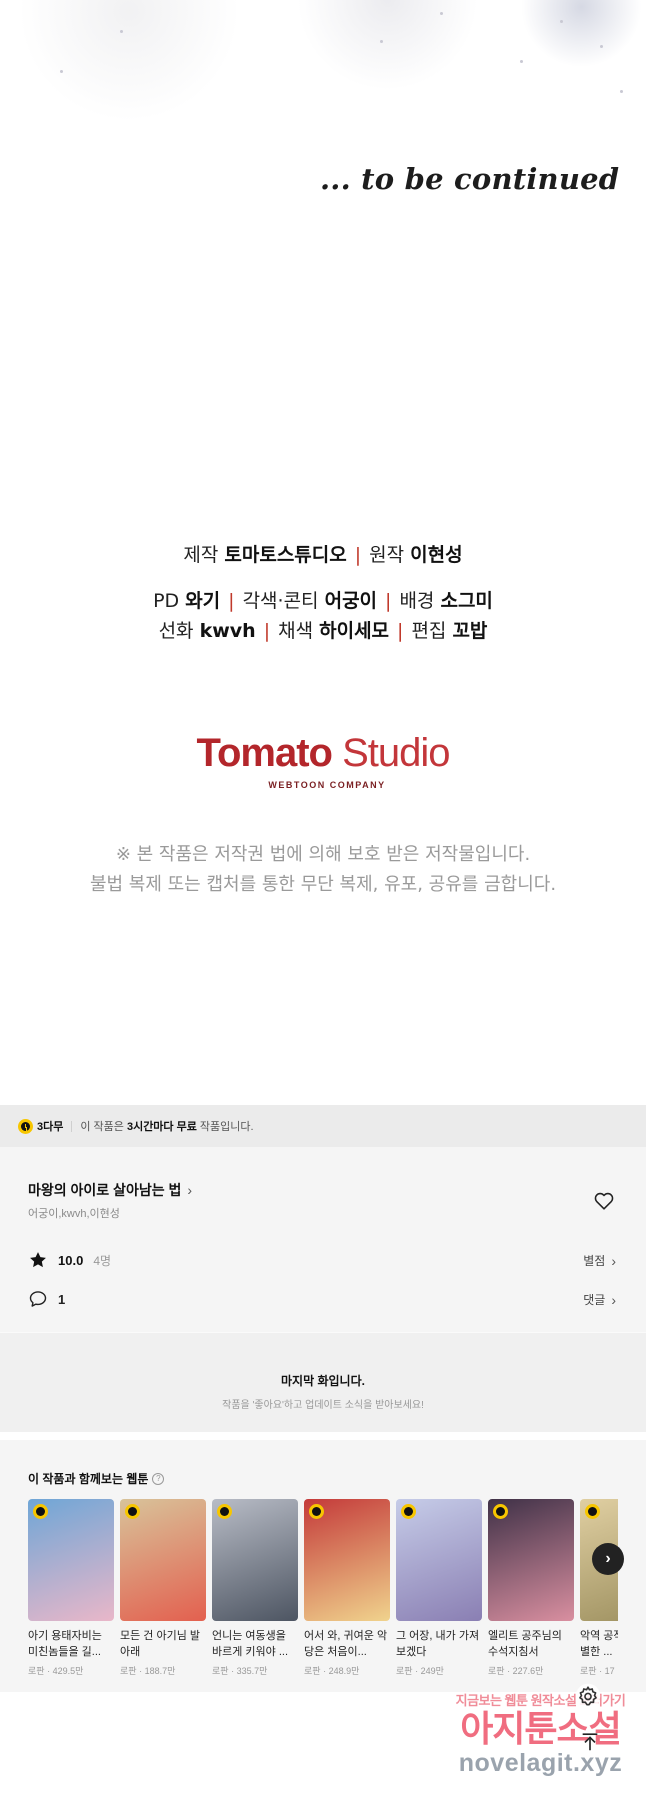 The width and height of the screenshot is (646, 1800). What do you see at coordinates (160, 1644) in the screenshot?
I see `recommend-item-title: 모든 건 아기님 발 아래` at bounding box center [160, 1644].